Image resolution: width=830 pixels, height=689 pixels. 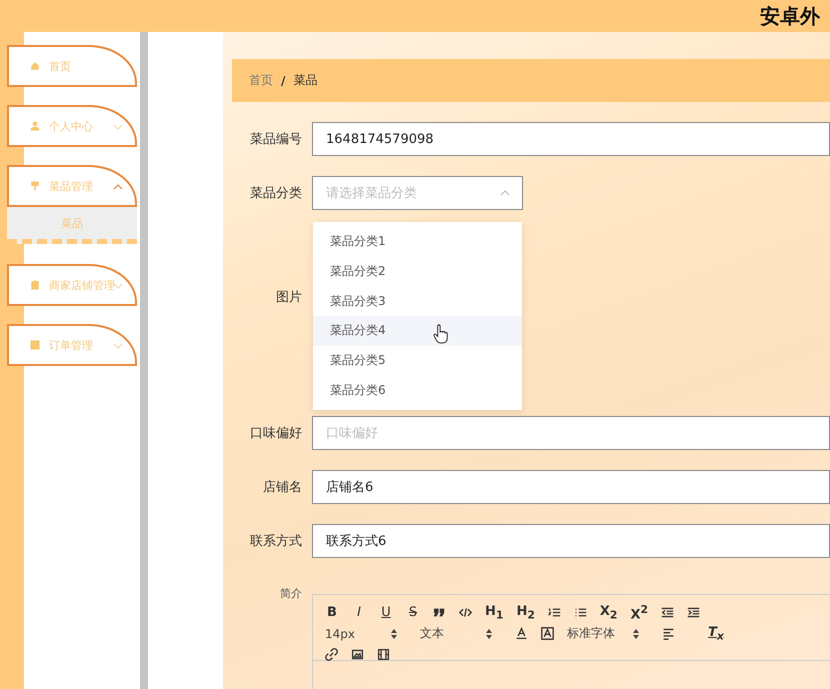 What do you see at coordinates (693, 612) in the screenshot?
I see `indent-icon` at bounding box center [693, 612].